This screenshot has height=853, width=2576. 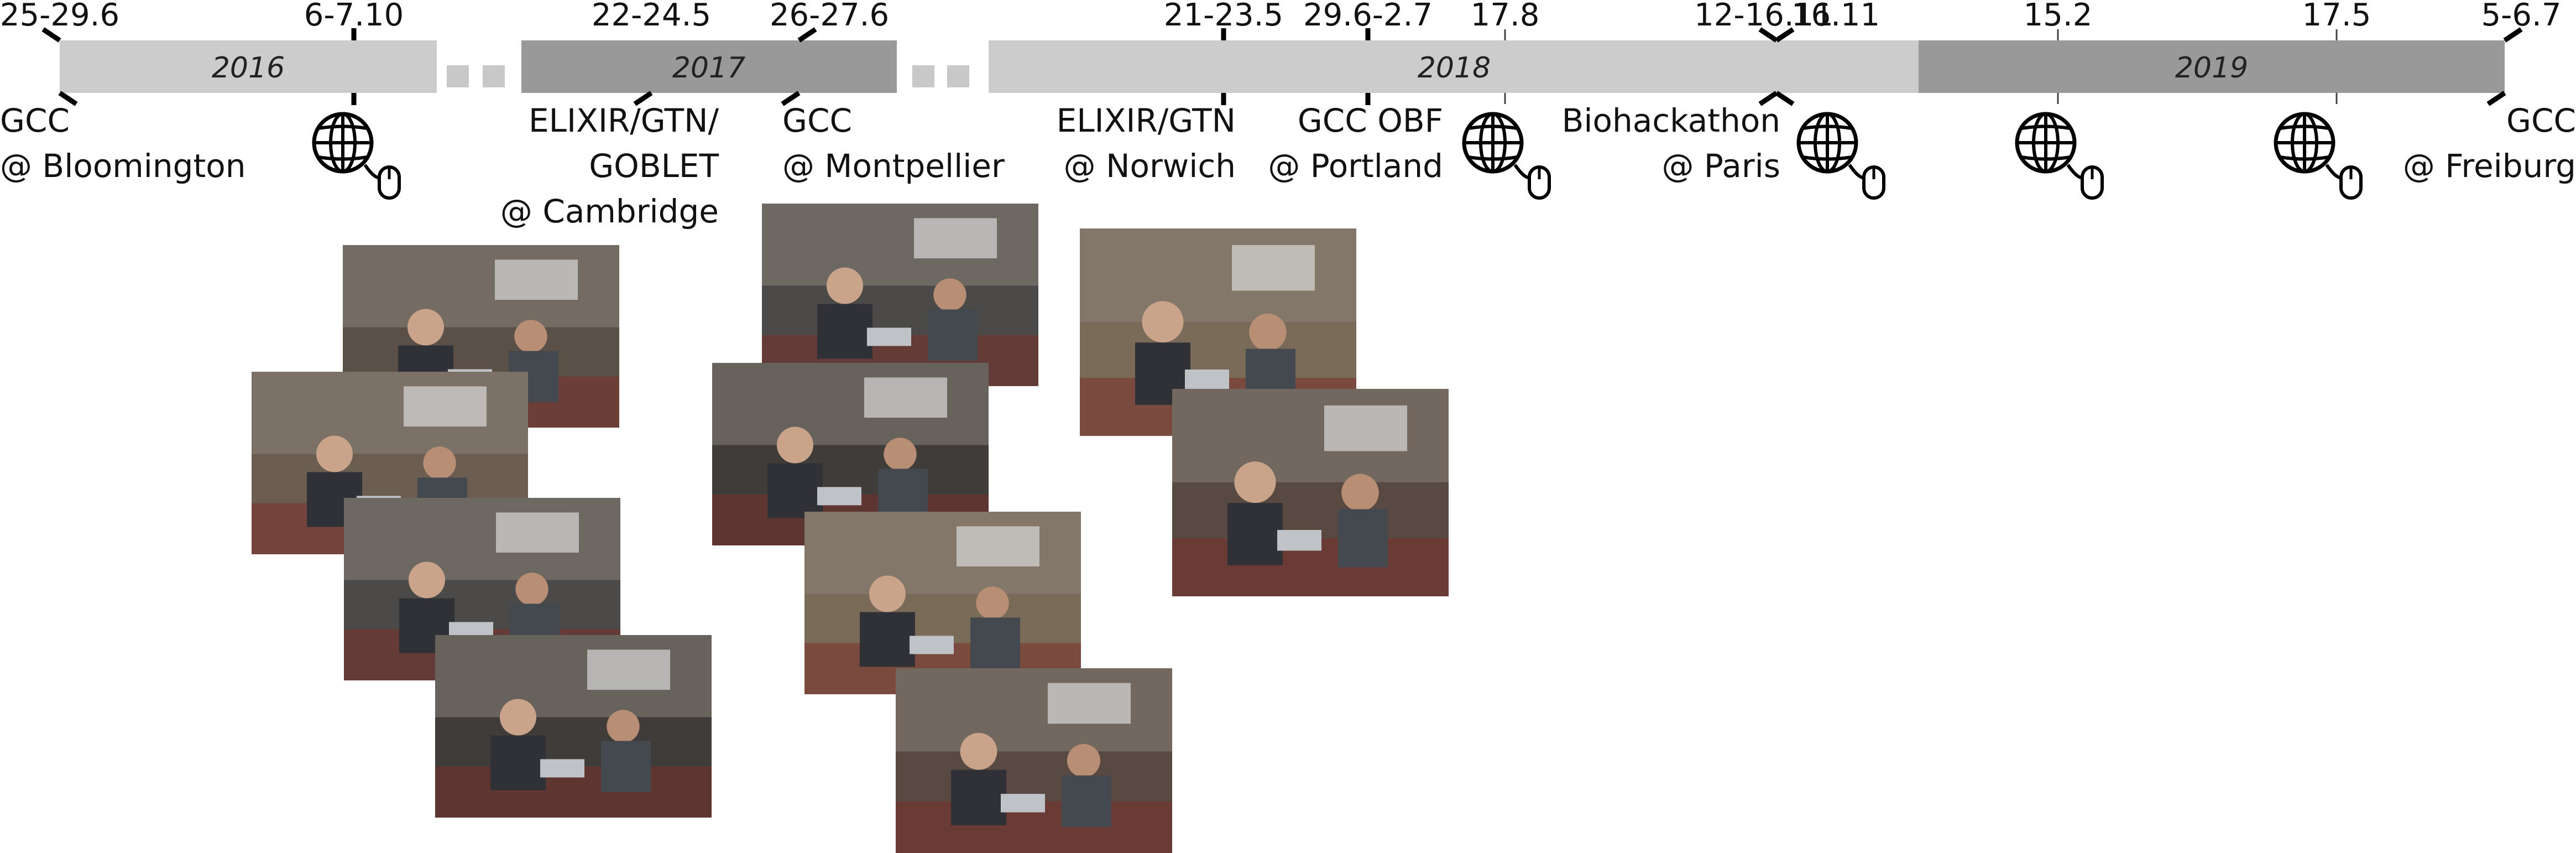 I want to click on year-label-2019: 2019, so click(x=2211, y=68).